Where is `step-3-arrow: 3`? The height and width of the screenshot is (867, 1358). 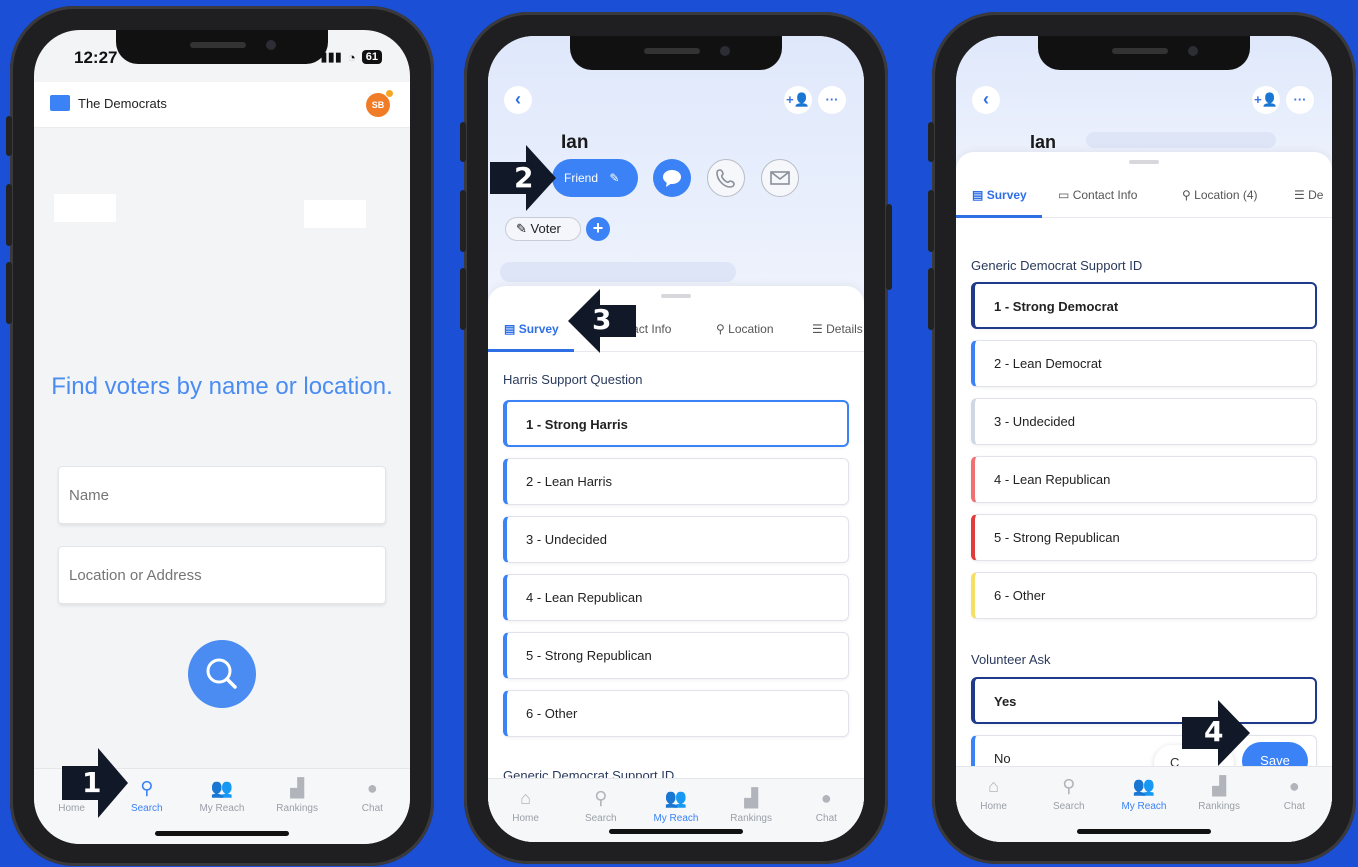 step-3-arrow: 3 is located at coordinates (602, 323).